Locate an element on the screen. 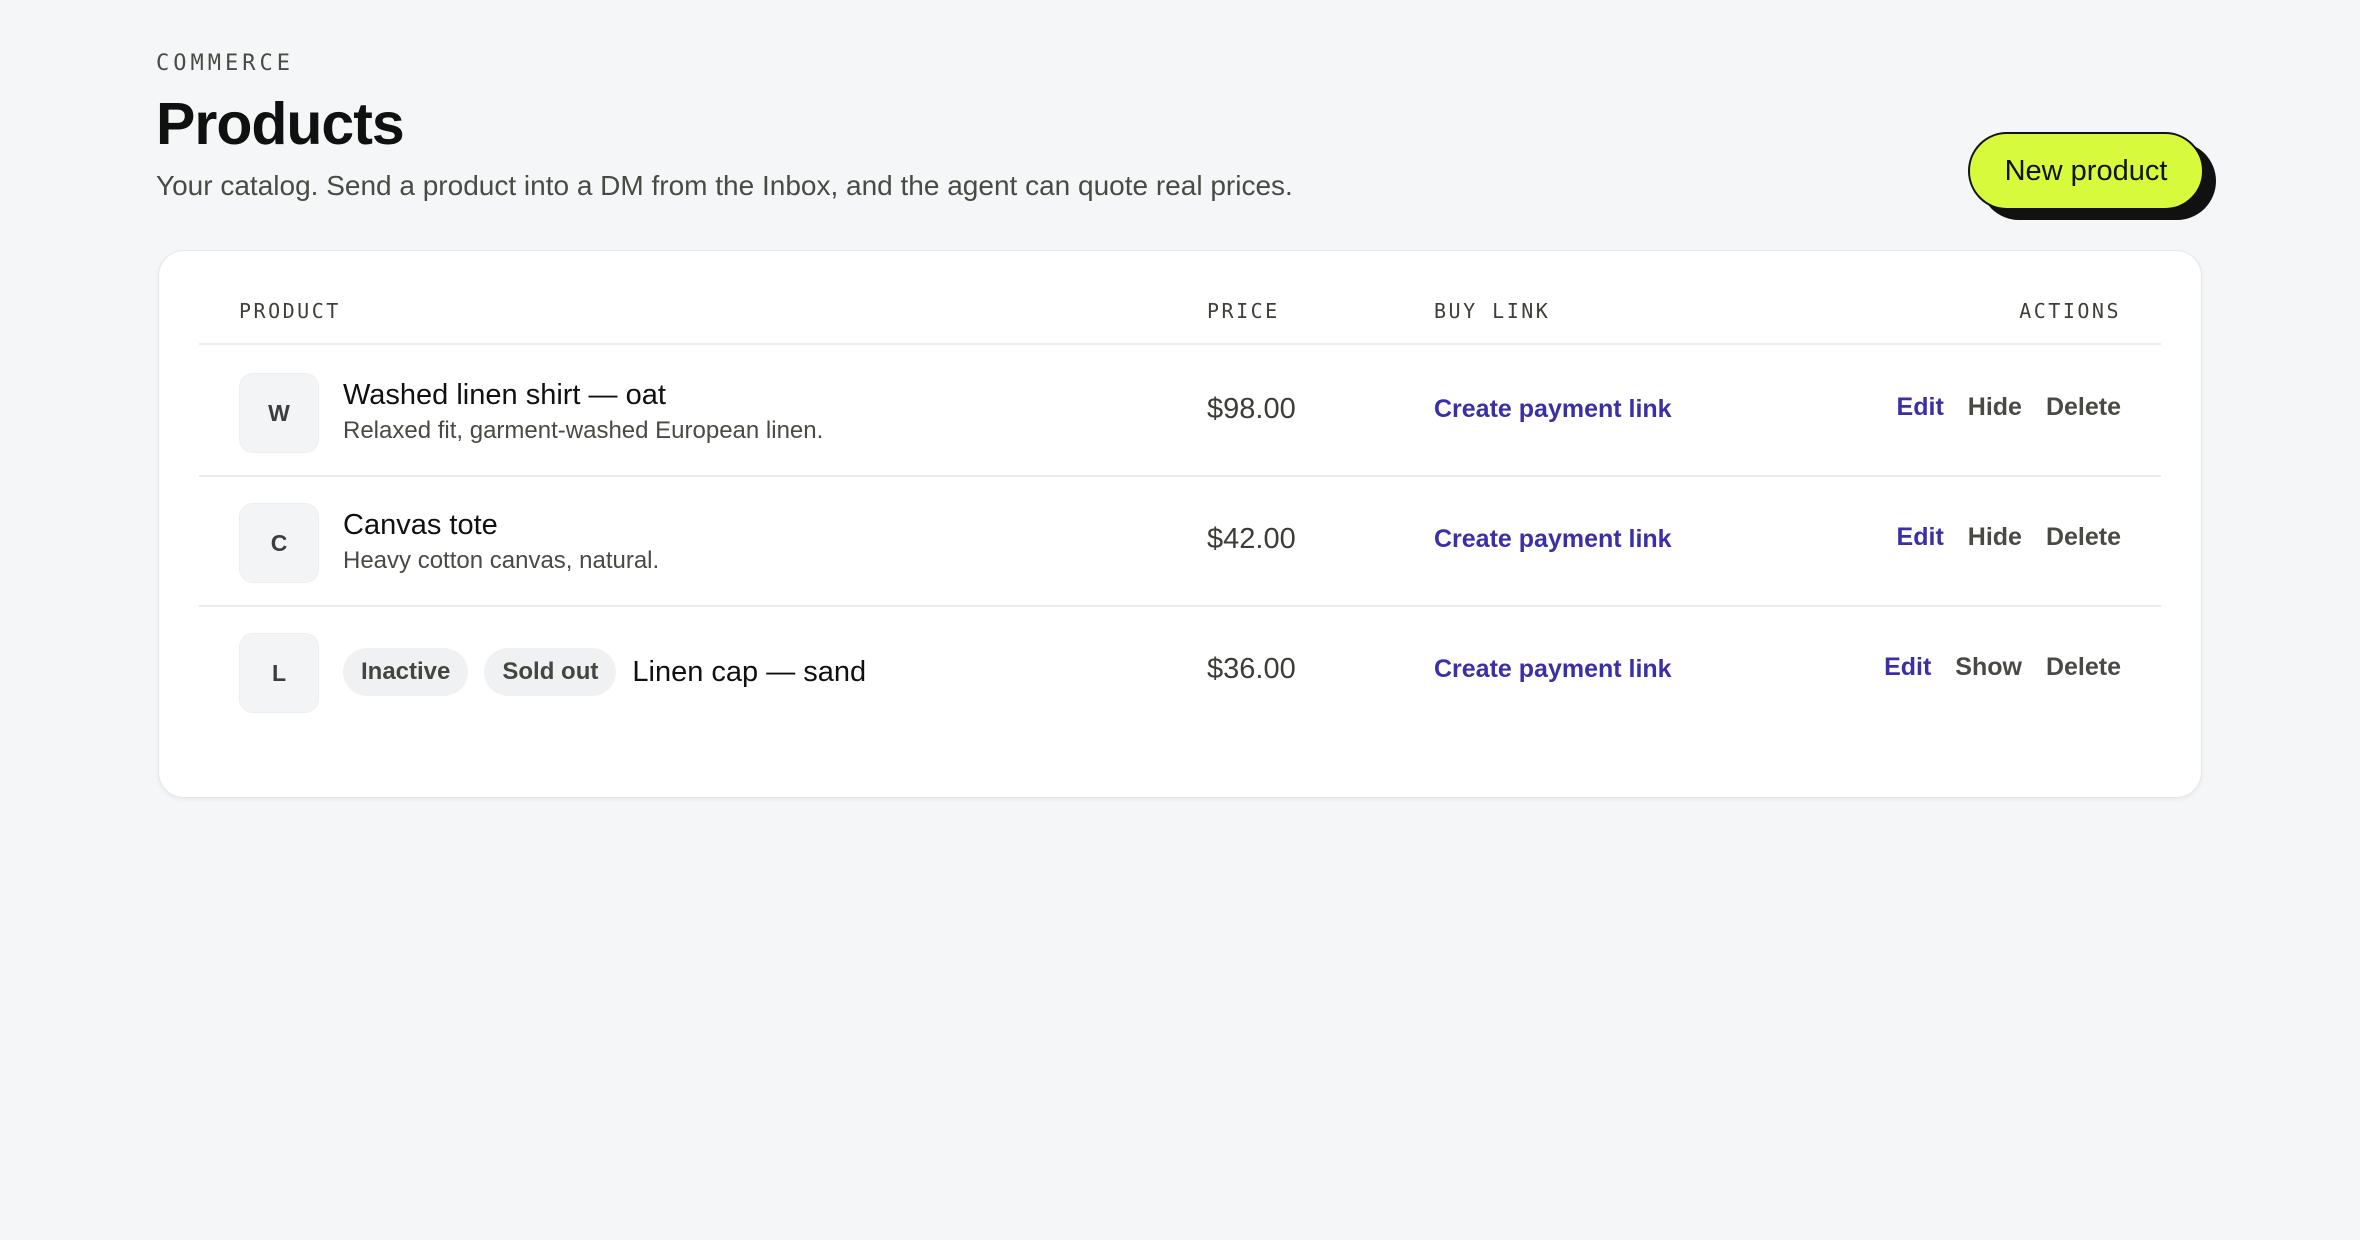  table-header: PRODUCT PRICE BUY LINK ACTIONS is located at coordinates (1180, 319).